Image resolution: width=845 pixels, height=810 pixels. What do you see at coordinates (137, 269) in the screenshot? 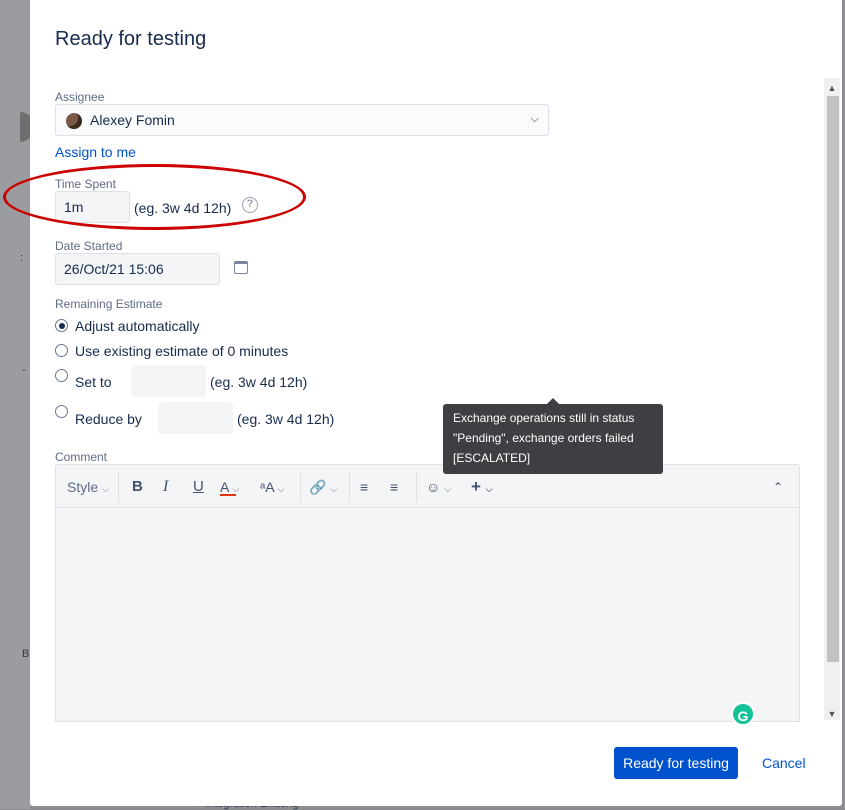
I see `date-started-input` at bounding box center [137, 269].